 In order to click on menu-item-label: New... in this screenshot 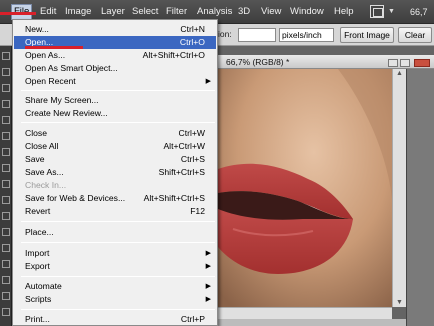, I will do `click(37, 29)`.